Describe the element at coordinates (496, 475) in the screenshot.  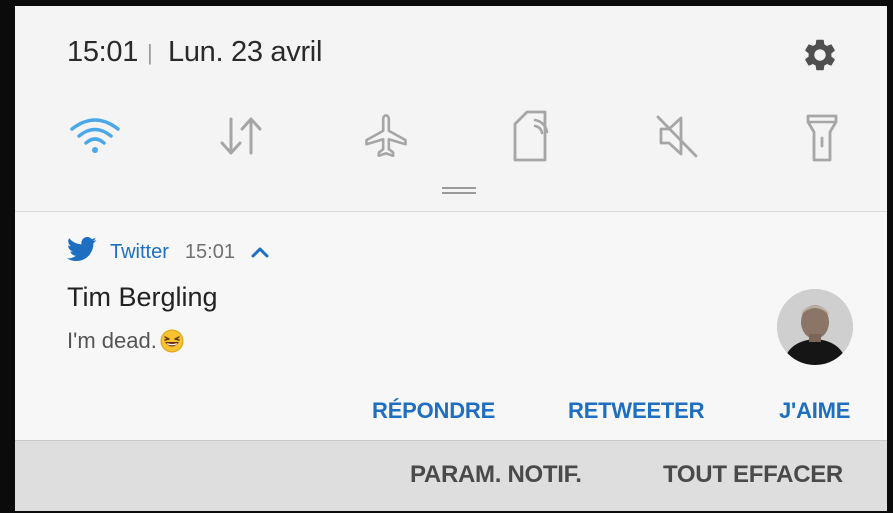
I see `notification-settings-button: PARAM. NOTIF.` at that location.